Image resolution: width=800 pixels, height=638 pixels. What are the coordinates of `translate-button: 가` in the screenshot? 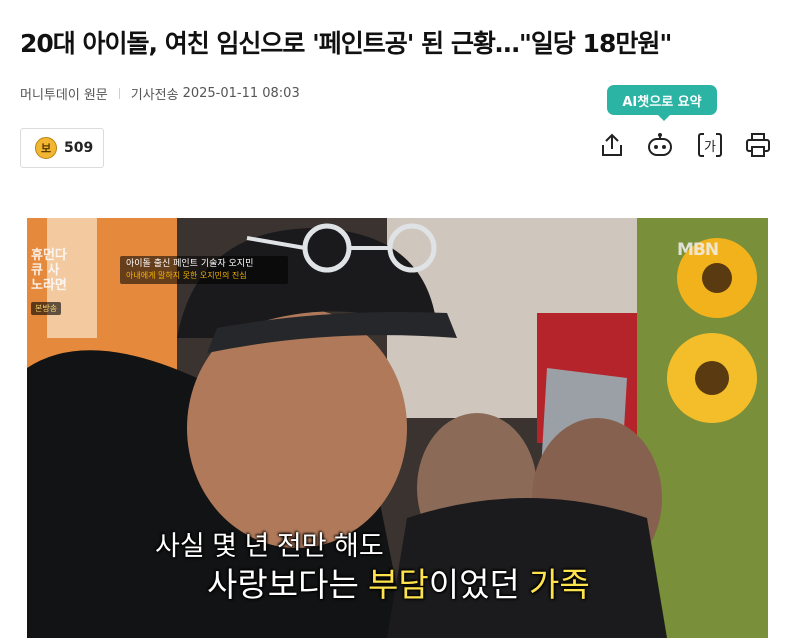 It's located at (710, 145).